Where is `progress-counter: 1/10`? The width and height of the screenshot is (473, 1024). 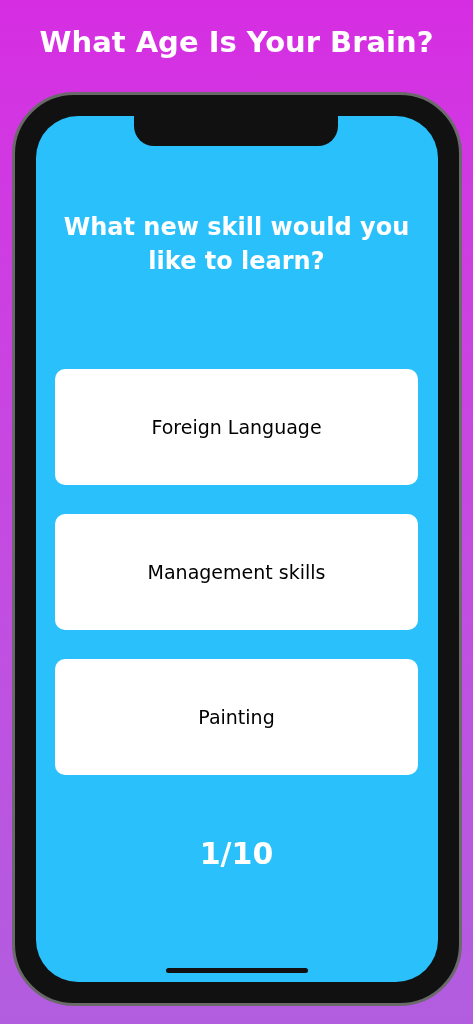 progress-counter: 1/10 is located at coordinates (236, 854).